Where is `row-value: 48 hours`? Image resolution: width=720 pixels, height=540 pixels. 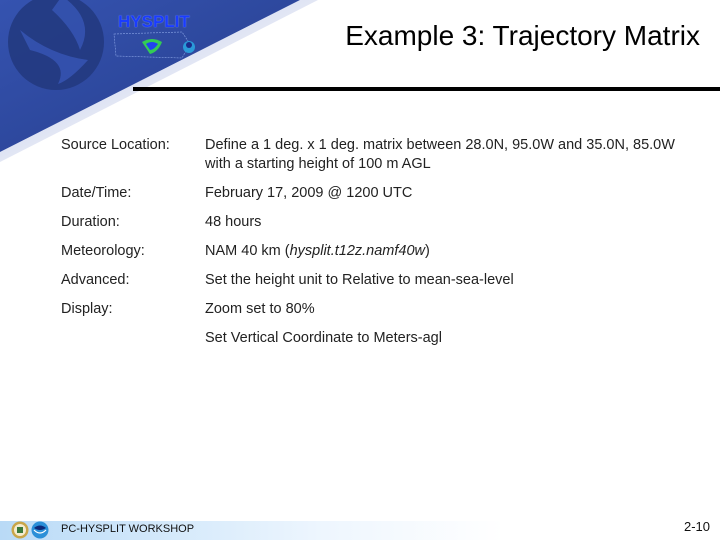 row-value: 48 hours is located at coordinates (233, 222).